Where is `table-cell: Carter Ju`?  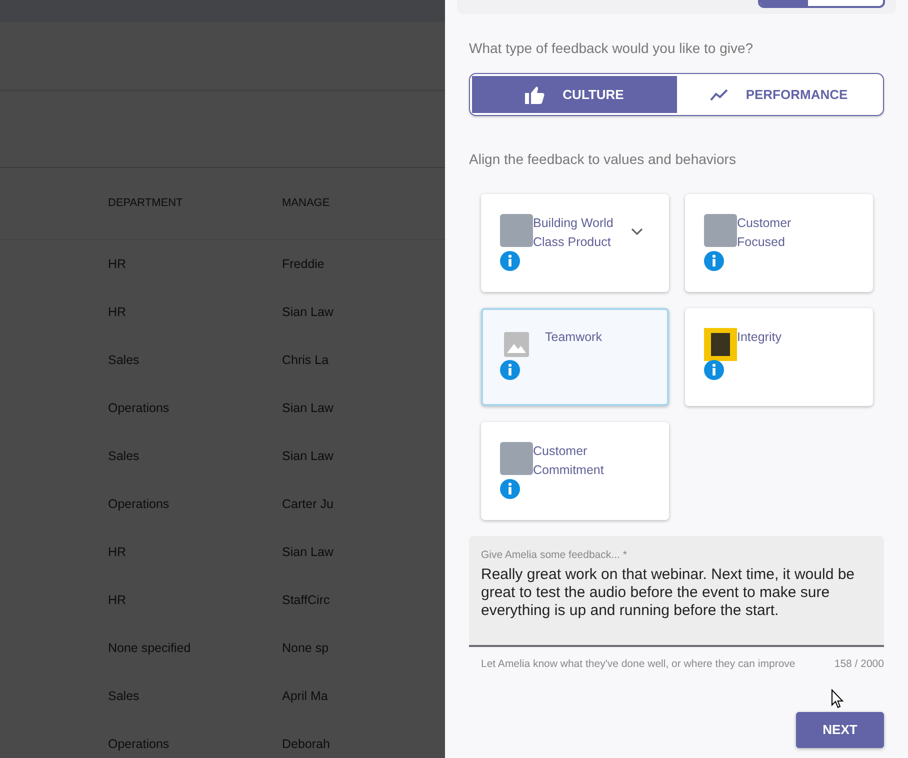 table-cell: Carter Ju is located at coordinates (308, 503).